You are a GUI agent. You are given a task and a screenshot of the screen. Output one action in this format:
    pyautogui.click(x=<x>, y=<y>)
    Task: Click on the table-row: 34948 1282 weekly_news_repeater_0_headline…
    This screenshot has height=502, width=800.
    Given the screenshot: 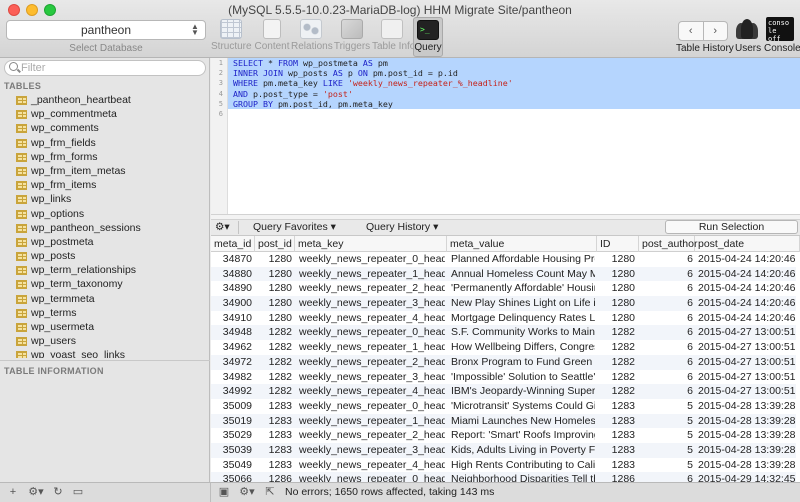 What is the action you would take?
    pyautogui.click(x=503, y=333)
    